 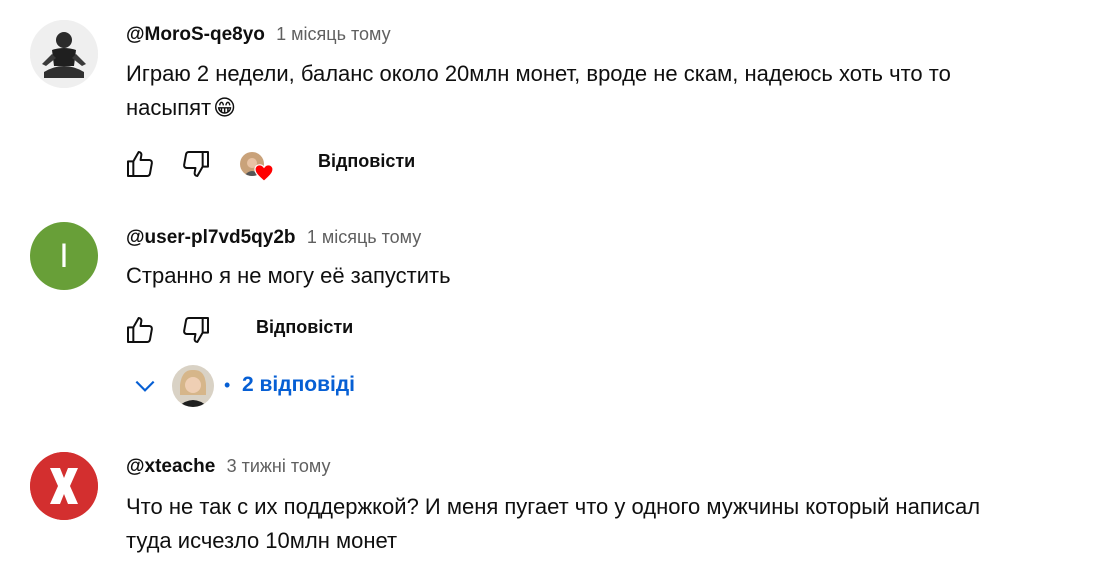 I want to click on comment-author: @xteache, so click(x=170, y=466).